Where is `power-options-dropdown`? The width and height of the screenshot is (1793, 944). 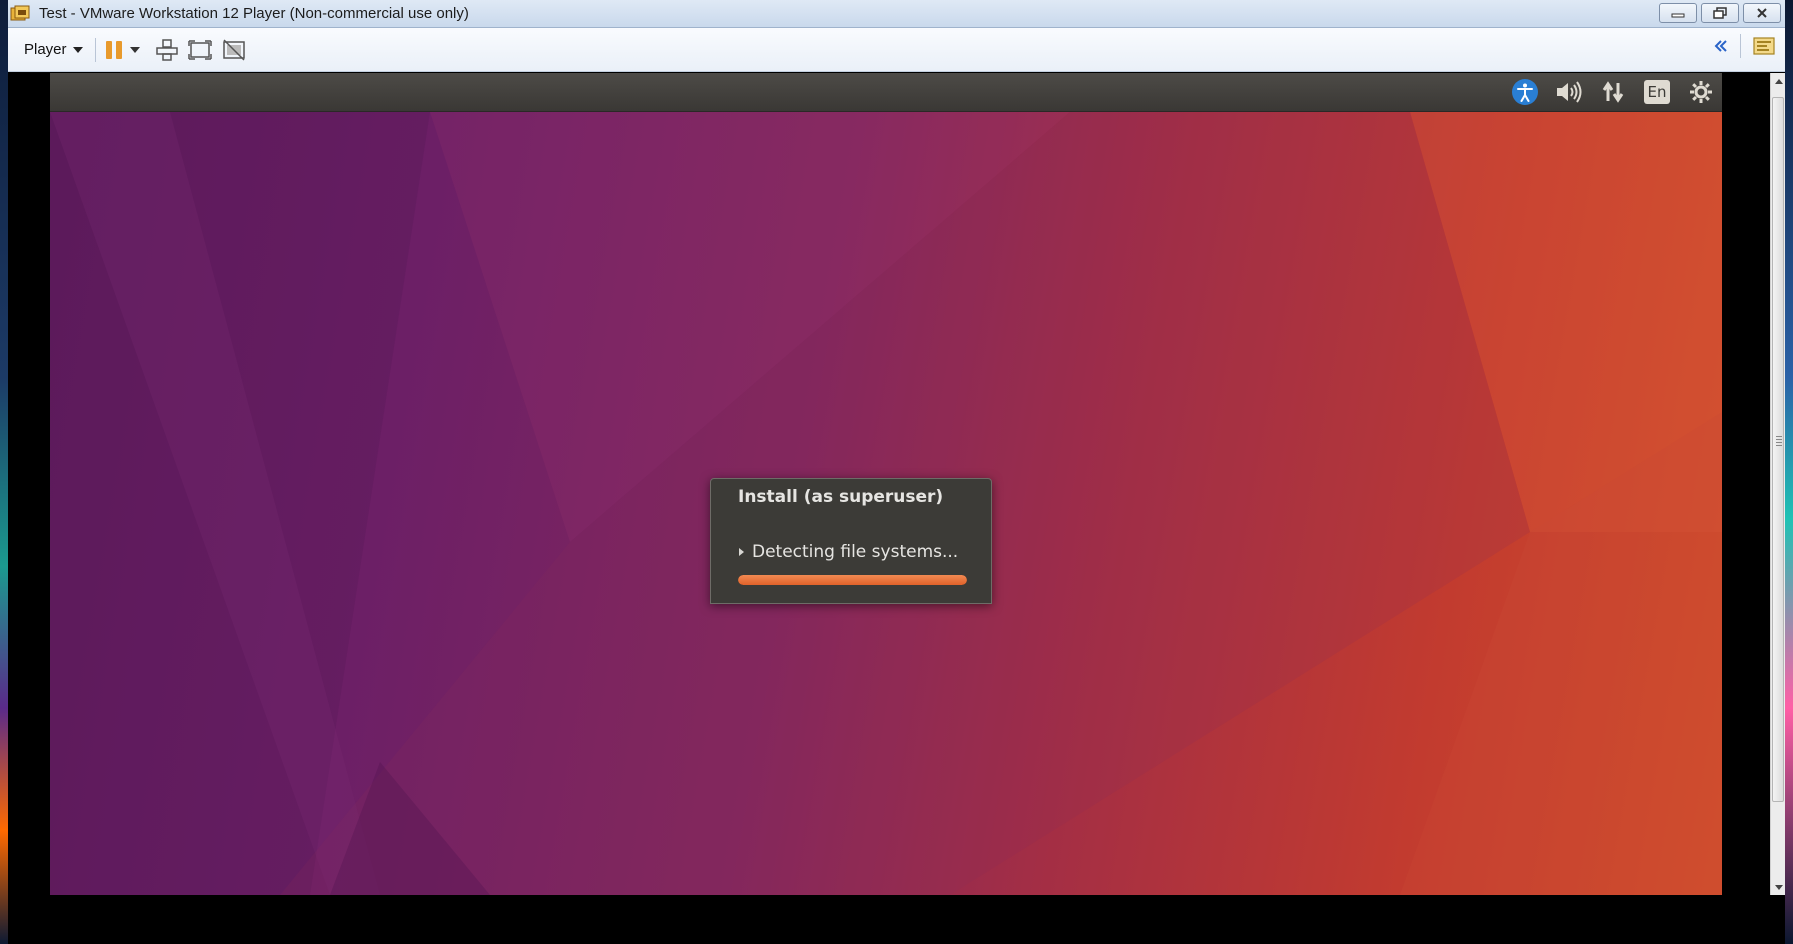
power-options-dropdown is located at coordinates (134, 50).